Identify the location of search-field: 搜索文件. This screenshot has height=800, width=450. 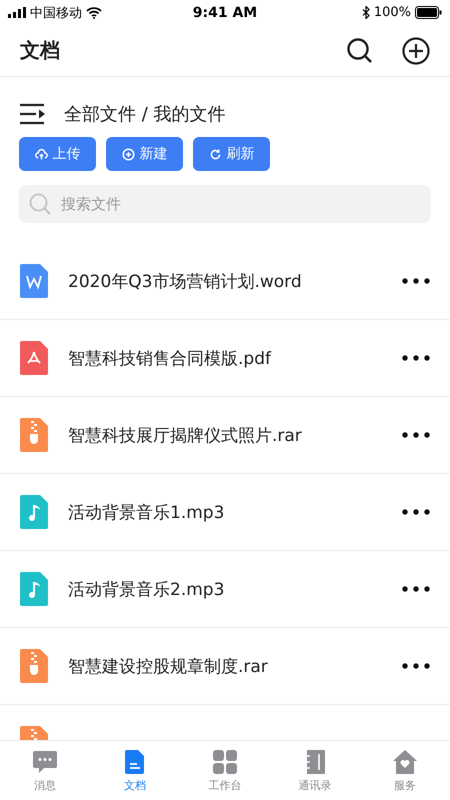
(225, 204).